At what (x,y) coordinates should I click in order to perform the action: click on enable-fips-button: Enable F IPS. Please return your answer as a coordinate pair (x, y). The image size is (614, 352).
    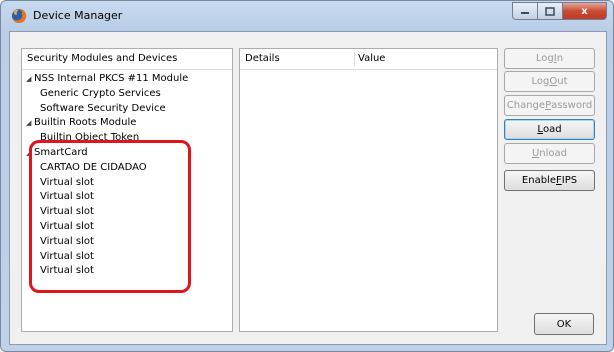
    Looking at the image, I should click on (549, 180).